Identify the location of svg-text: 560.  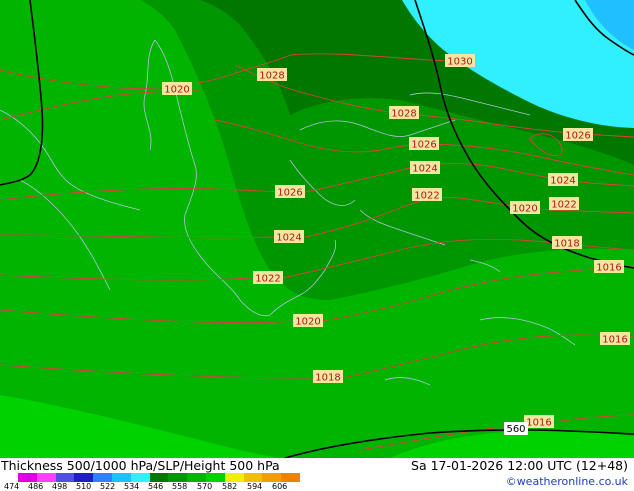
(515, 429).